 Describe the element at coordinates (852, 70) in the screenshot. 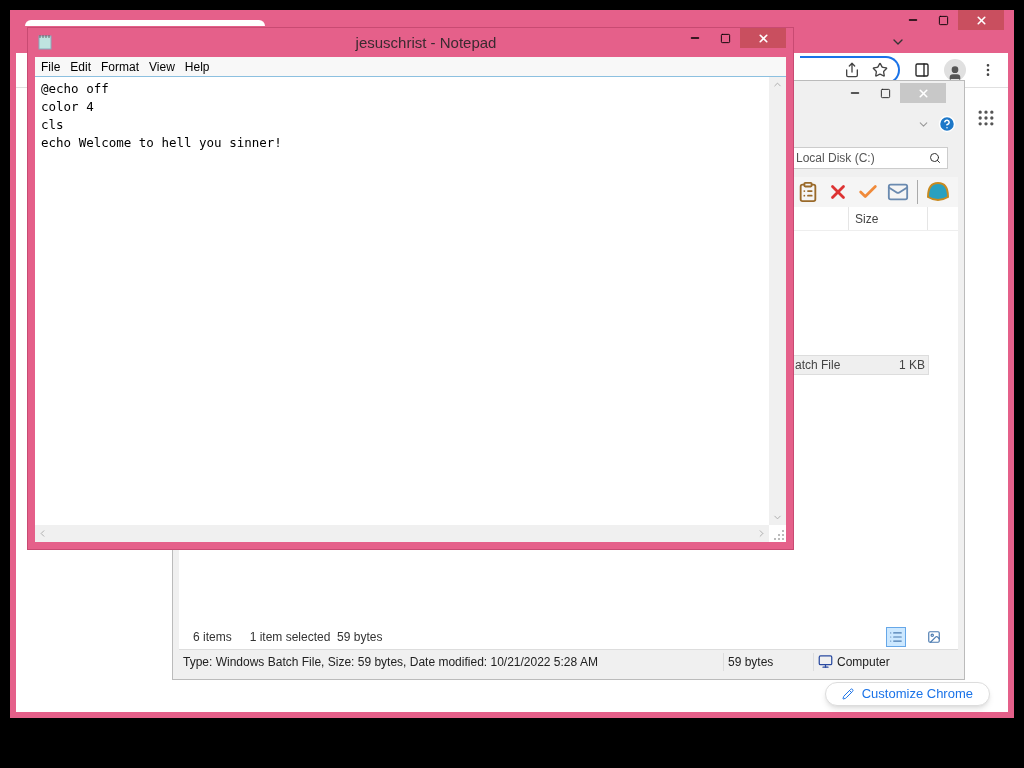

I see `share-icon` at that location.